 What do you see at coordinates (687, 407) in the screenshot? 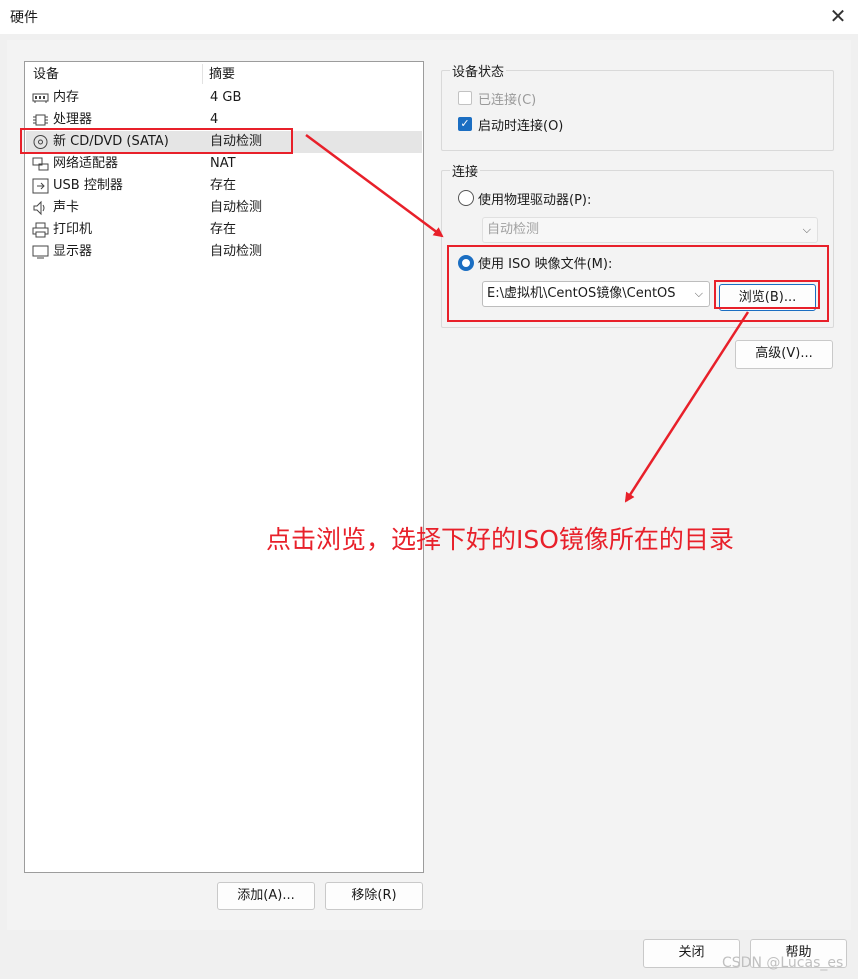
I see `arrow-from-browse` at bounding box center [687, 407].